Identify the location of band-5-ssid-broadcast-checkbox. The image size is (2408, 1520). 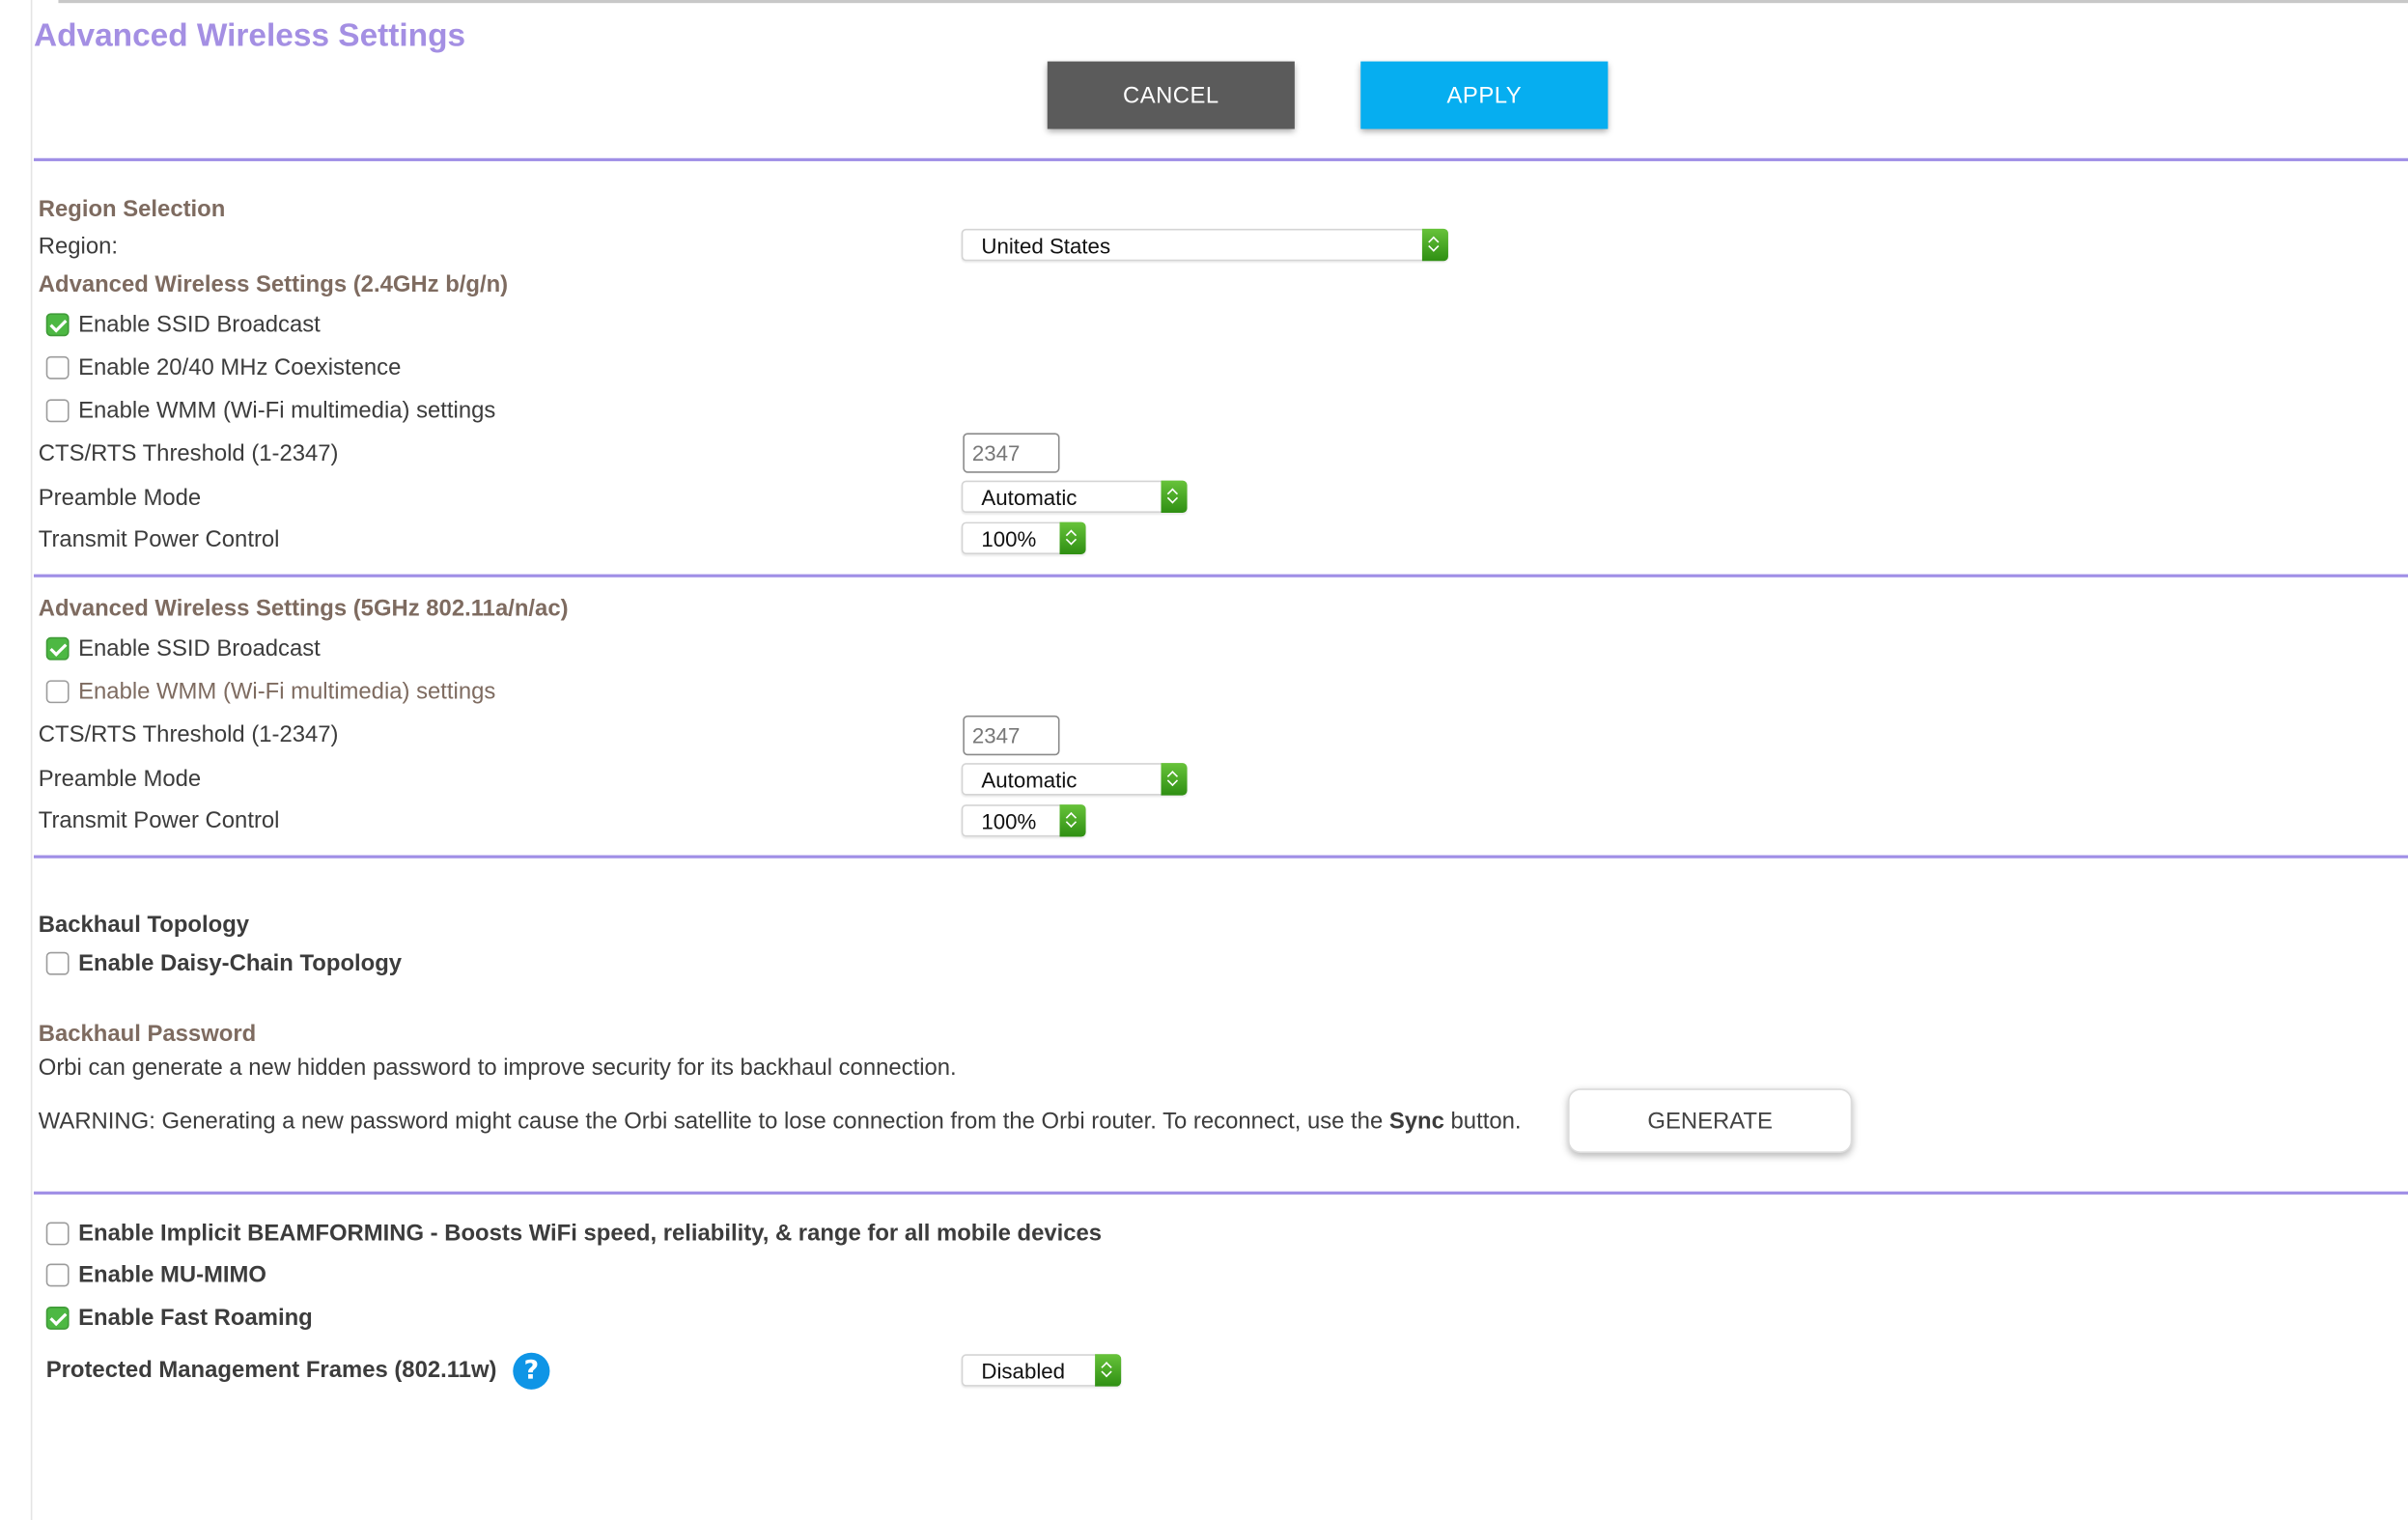
(58, 648).